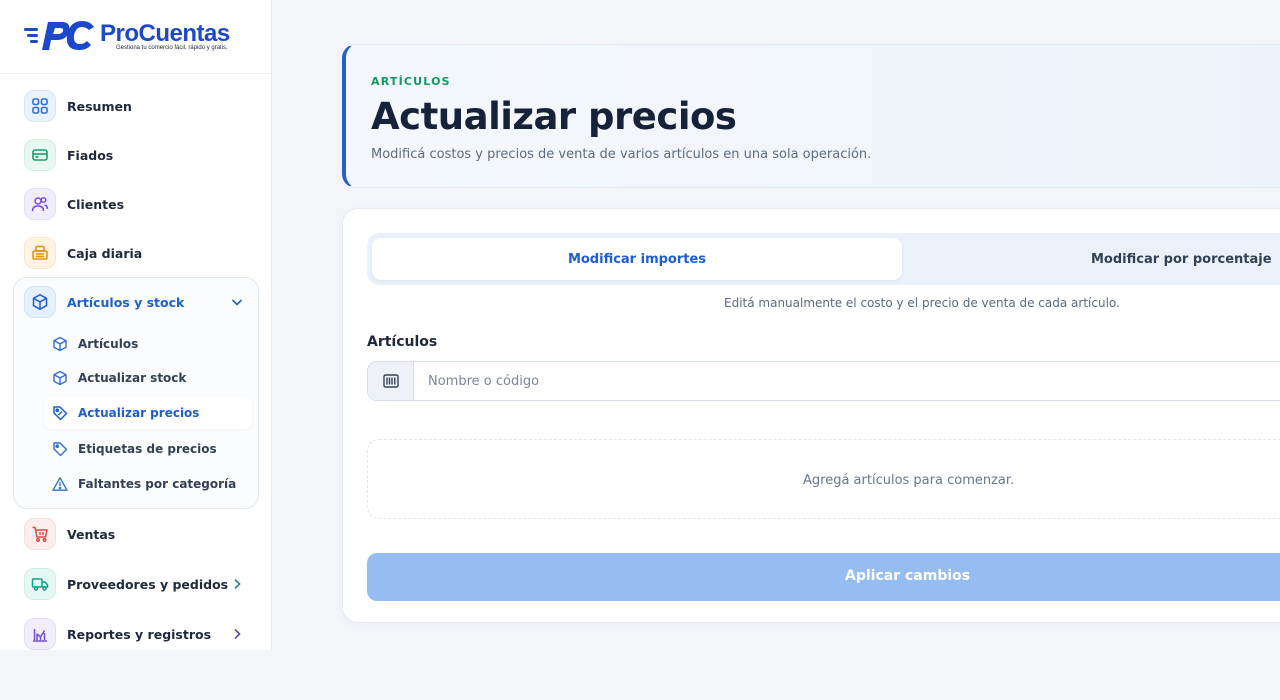 Image resolution: width=1280 pixels, height=700 pixels. Describe the element at coordinates (854, 381) in the screenshot. I see `article-search-input` at that location.